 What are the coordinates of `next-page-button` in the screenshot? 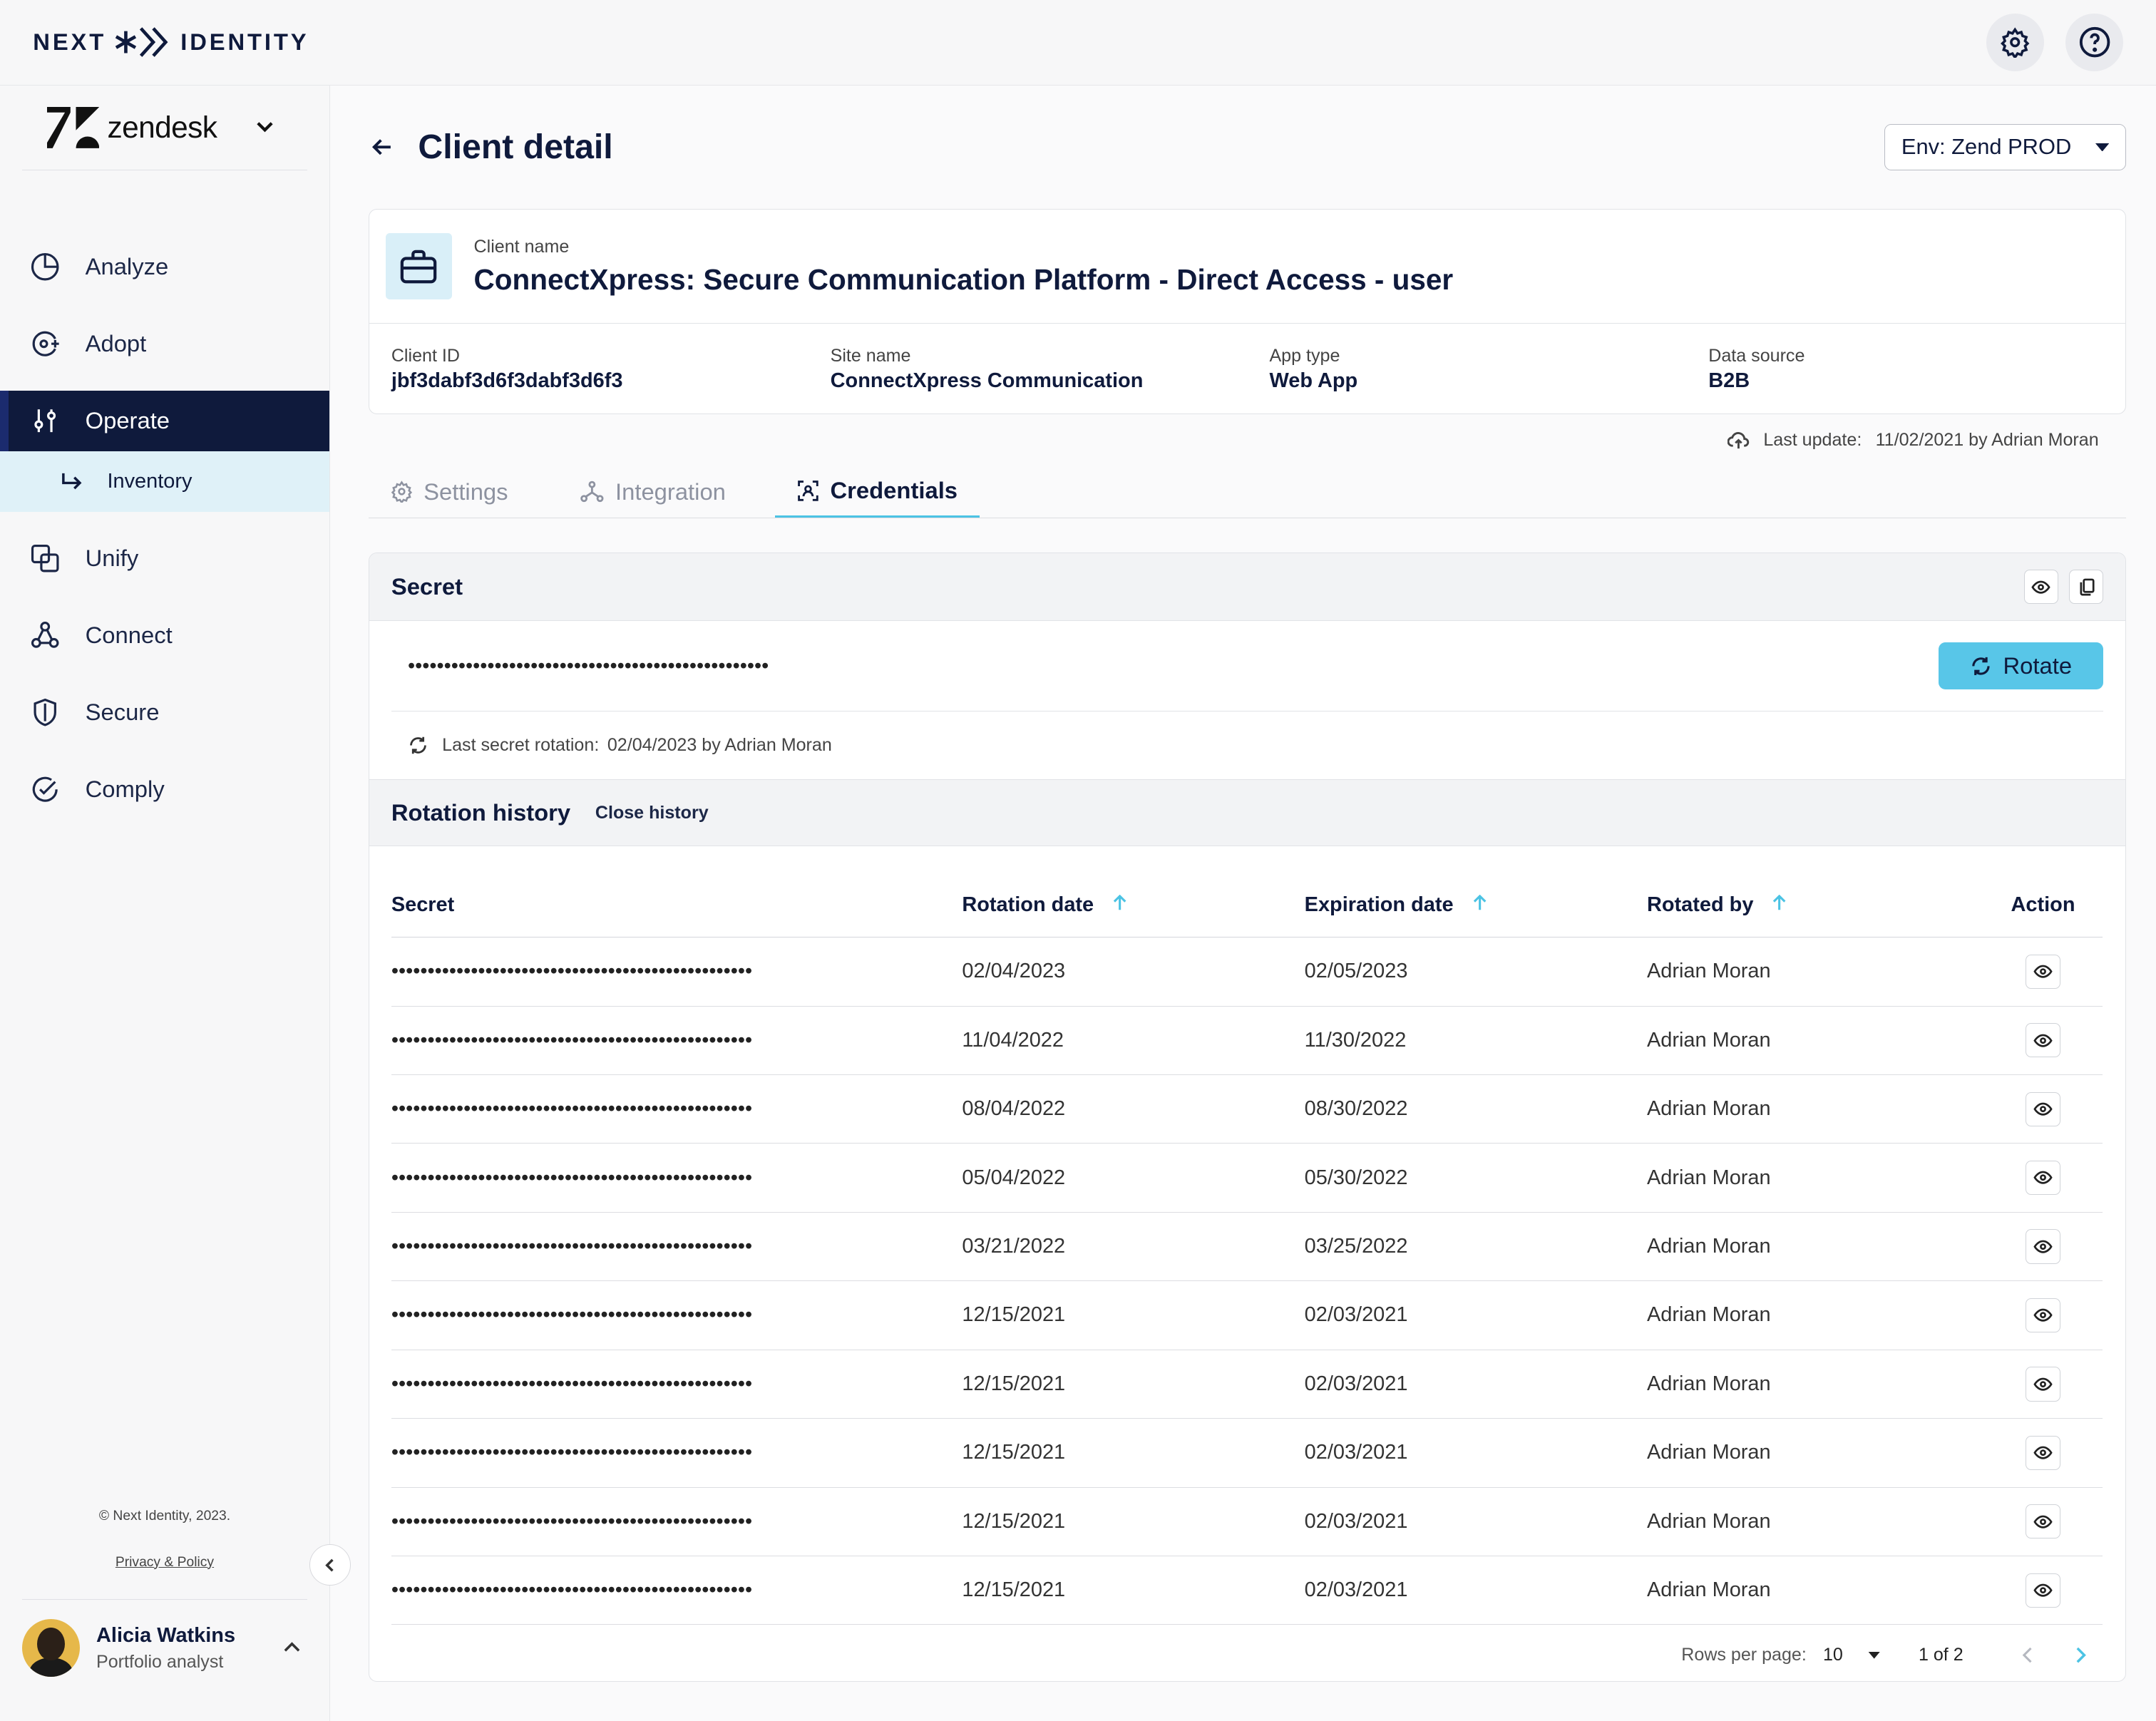 It's located at (2080, 1655).